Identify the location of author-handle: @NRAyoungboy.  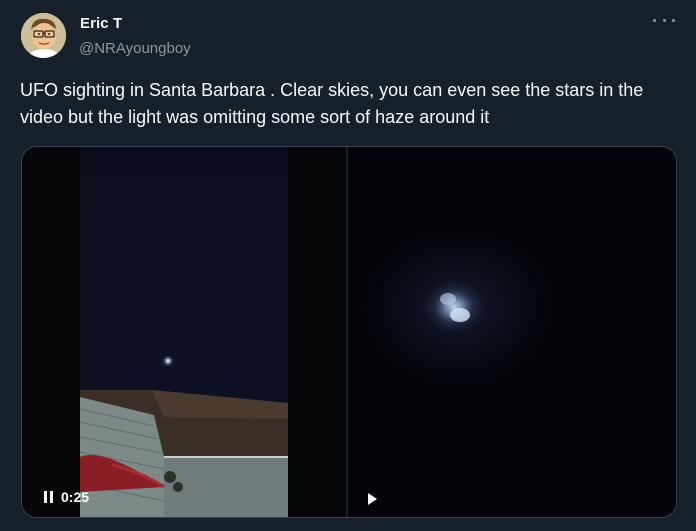
(135, 48).